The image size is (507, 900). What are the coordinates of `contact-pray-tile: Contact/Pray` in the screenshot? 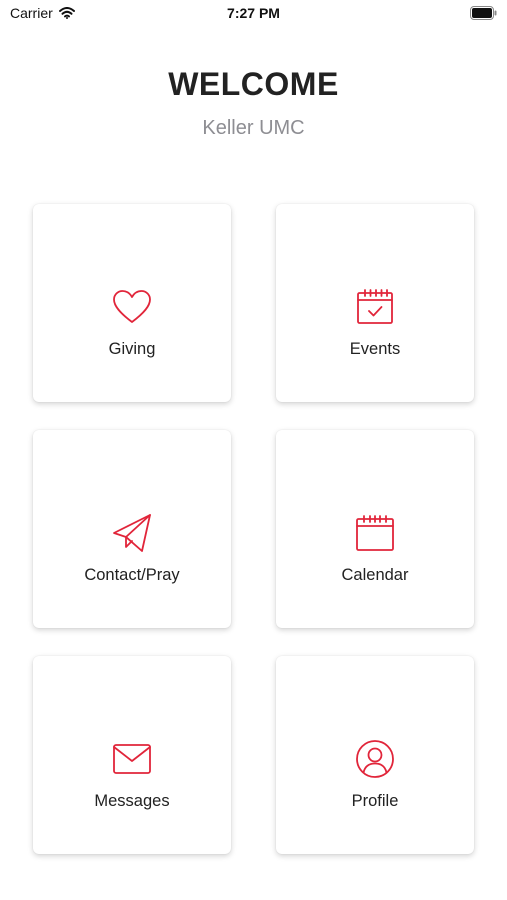 It's located at (132, 529).